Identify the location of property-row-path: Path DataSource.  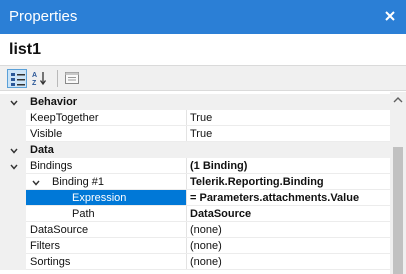
(195, 214).